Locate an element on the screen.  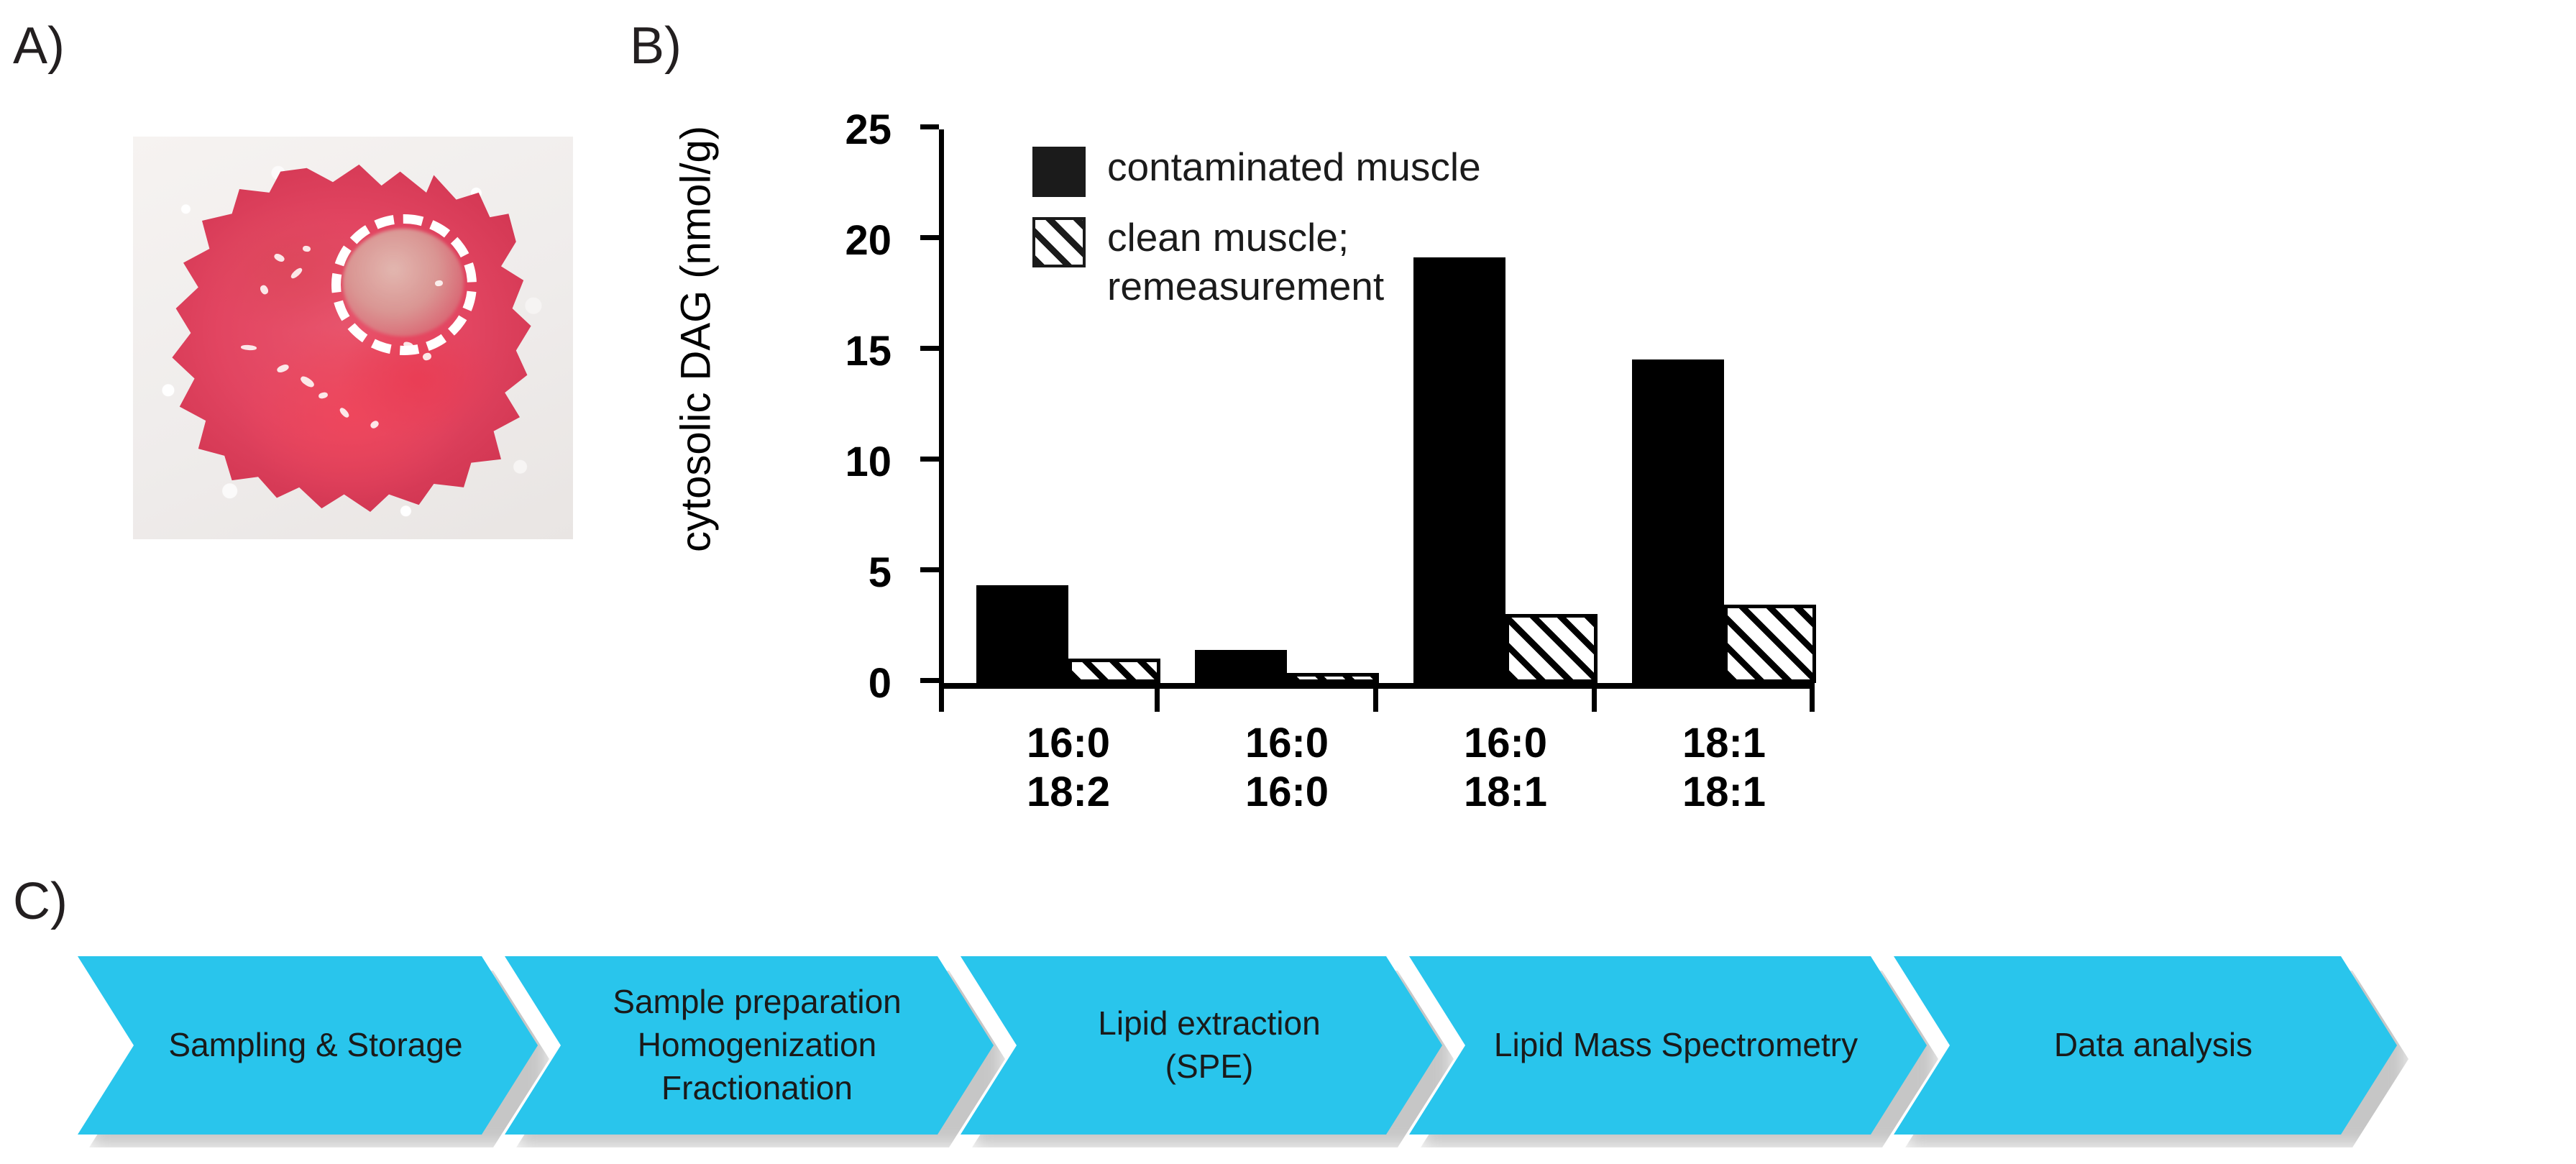
x-axis-label-line: 18:2 is located at coordinates (1068, 792).